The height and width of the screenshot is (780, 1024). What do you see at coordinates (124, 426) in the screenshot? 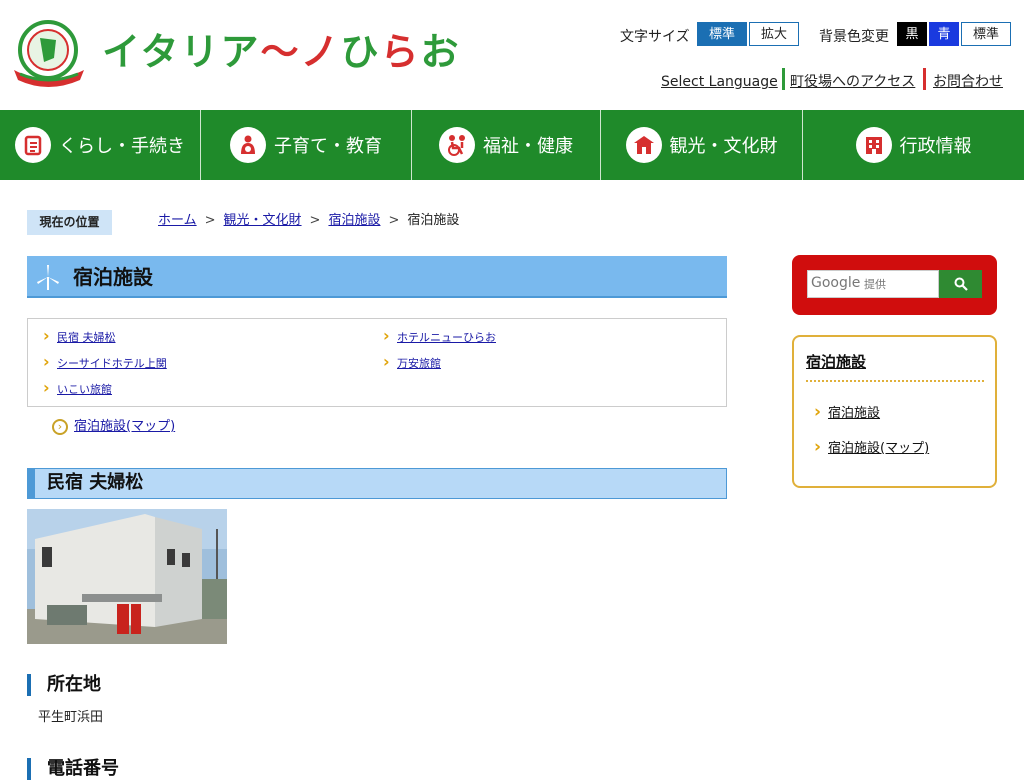
I see `lodging-map-link: 宿泊施設(マップ)` at bounding box center [124, 426].